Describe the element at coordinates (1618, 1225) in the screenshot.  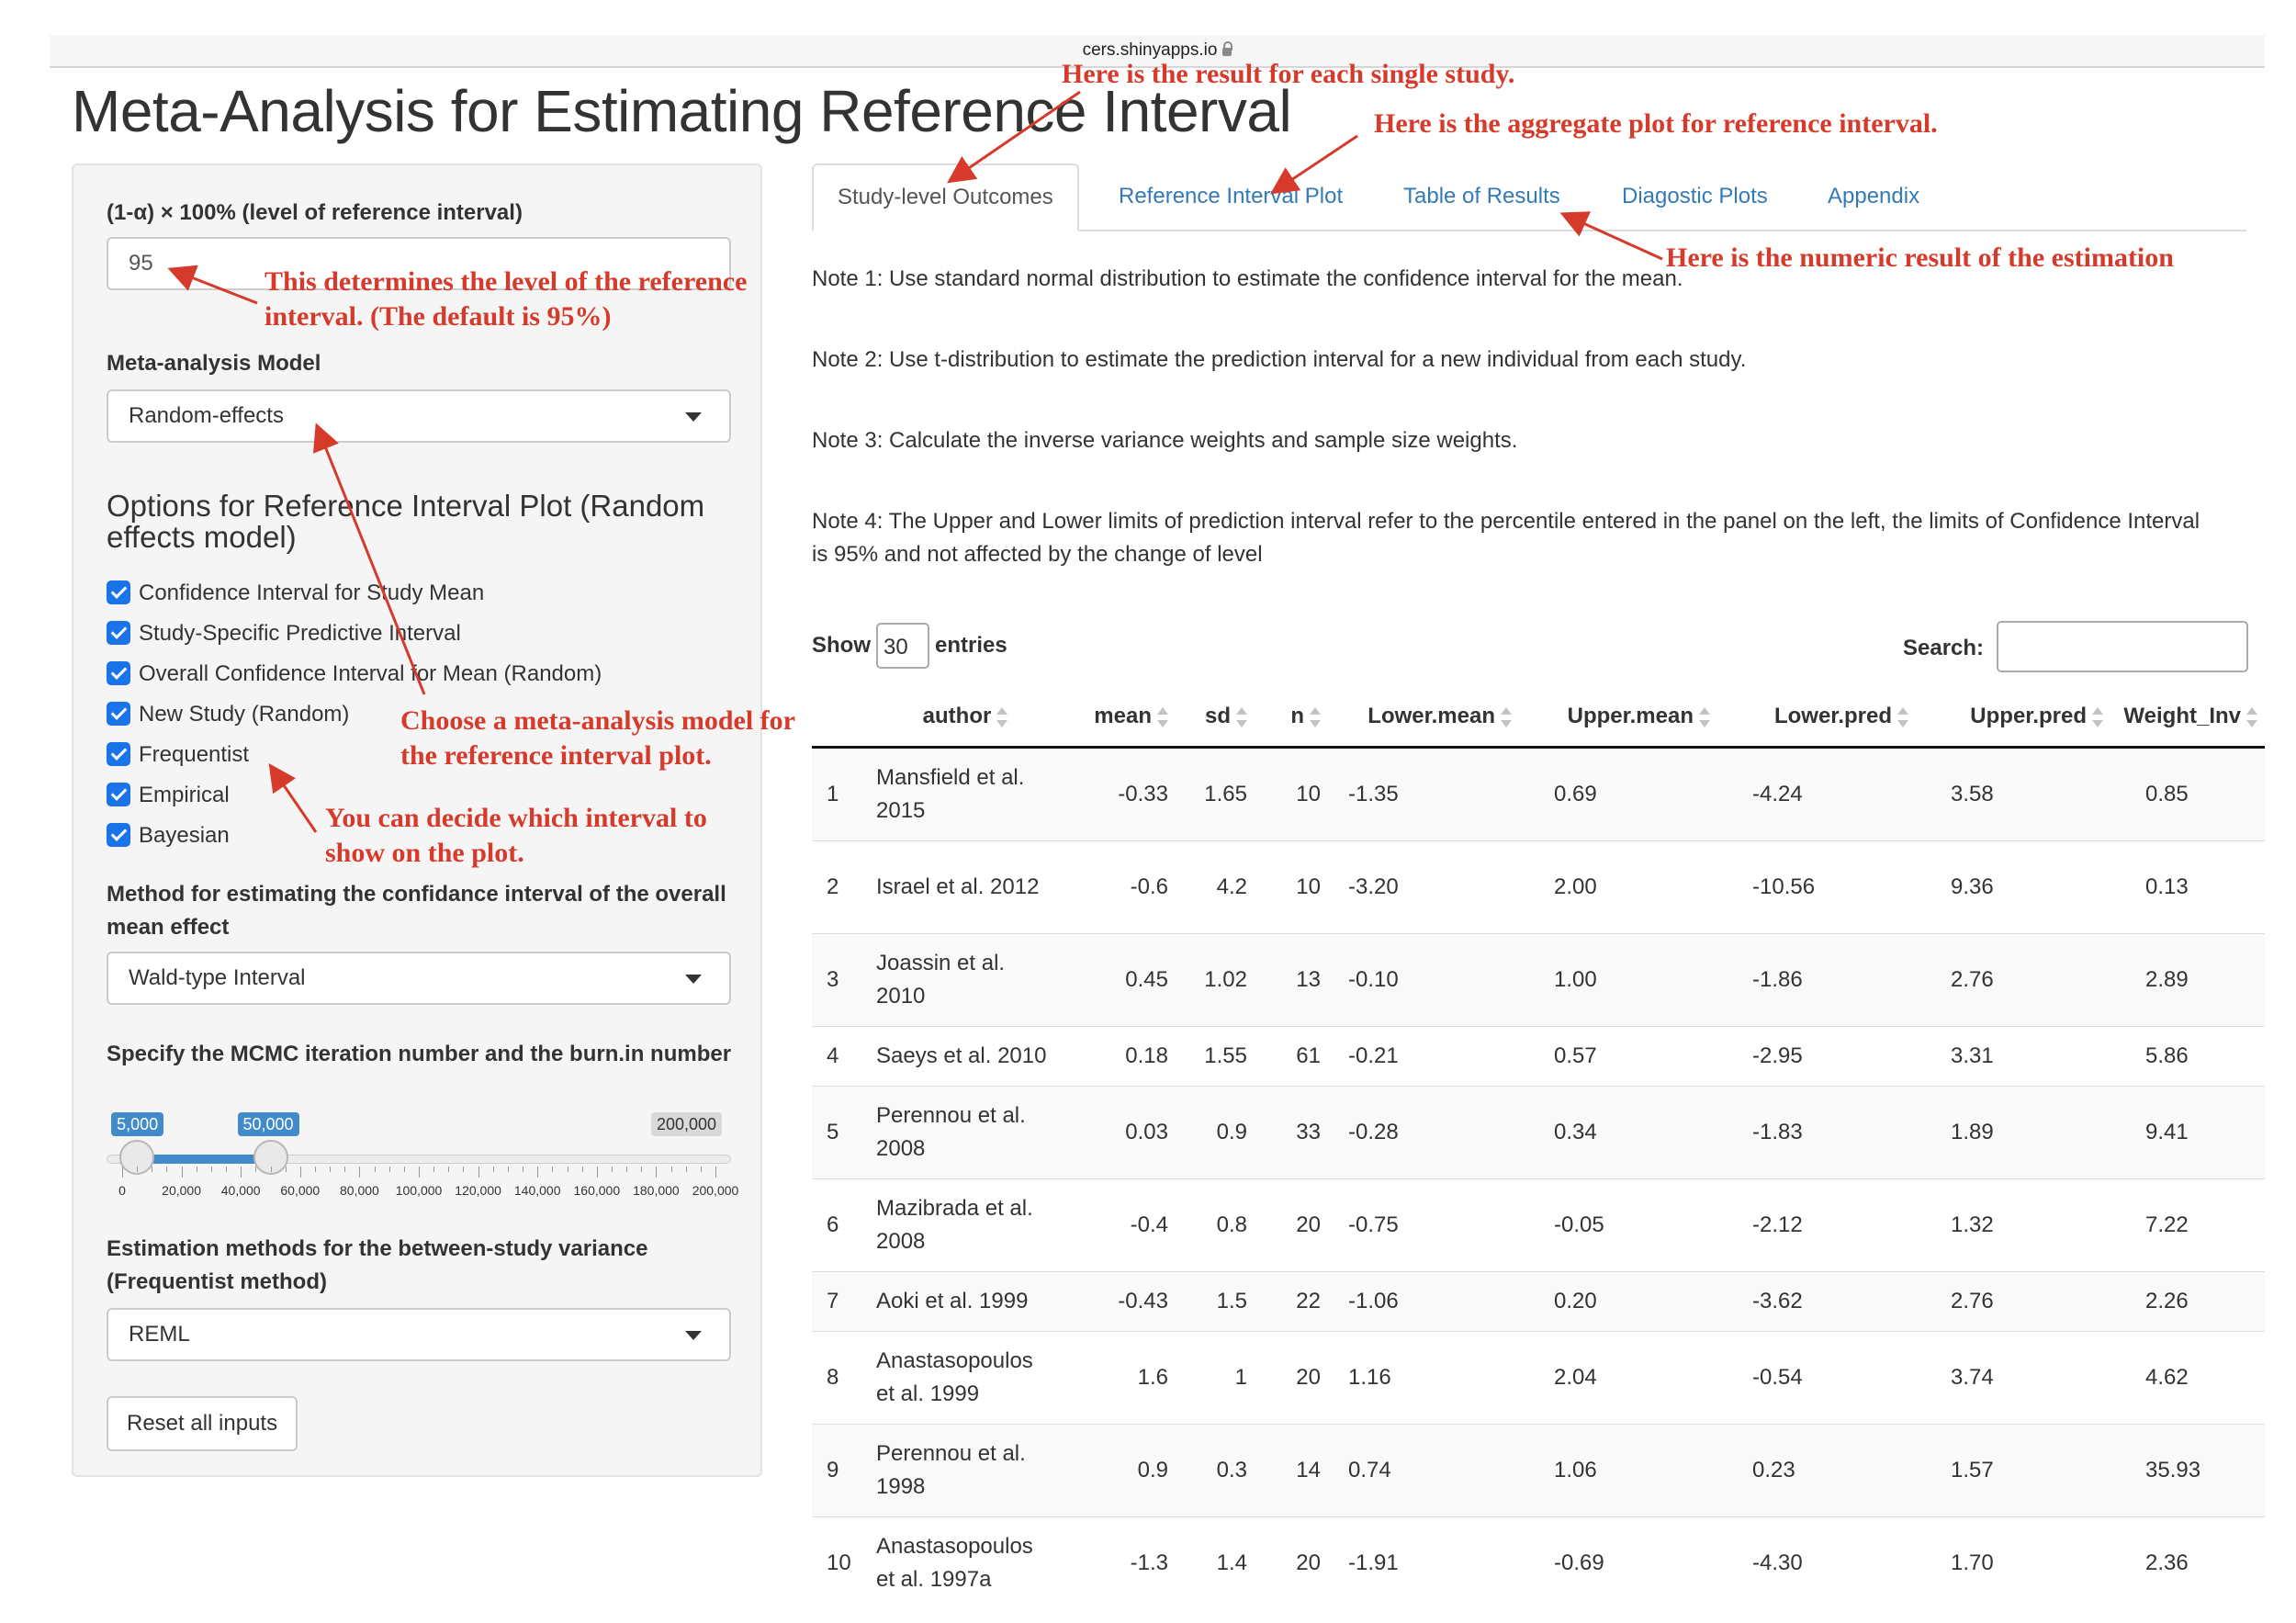
I see `upper-mean-cell: -0.05` at that location.